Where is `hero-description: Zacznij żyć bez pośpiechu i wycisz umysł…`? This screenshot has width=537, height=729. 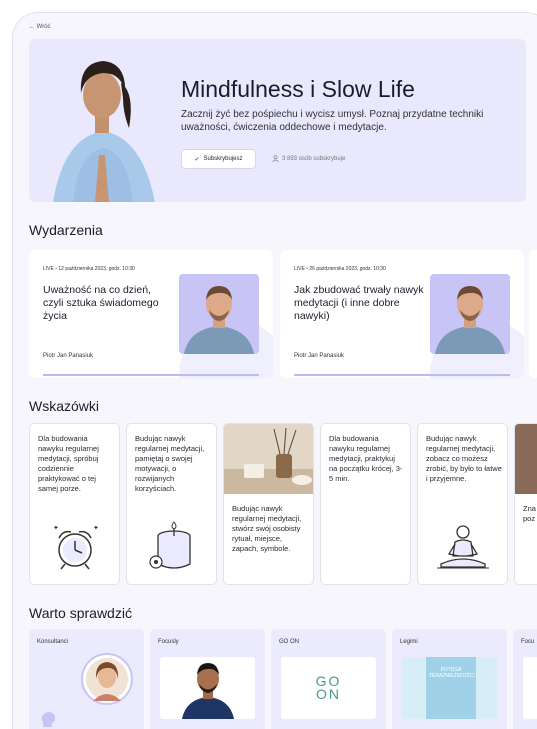 hero-description: Zacznij żyć bez pośpiechu i wycisz umysł… is located at coordinates (332, 121).